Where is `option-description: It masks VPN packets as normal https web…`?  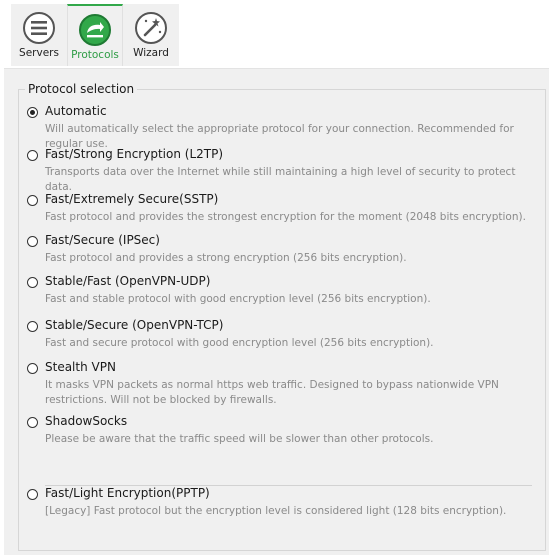
option-description: It masks VPN packets as normal https web… is located at coordinates (272, 392).